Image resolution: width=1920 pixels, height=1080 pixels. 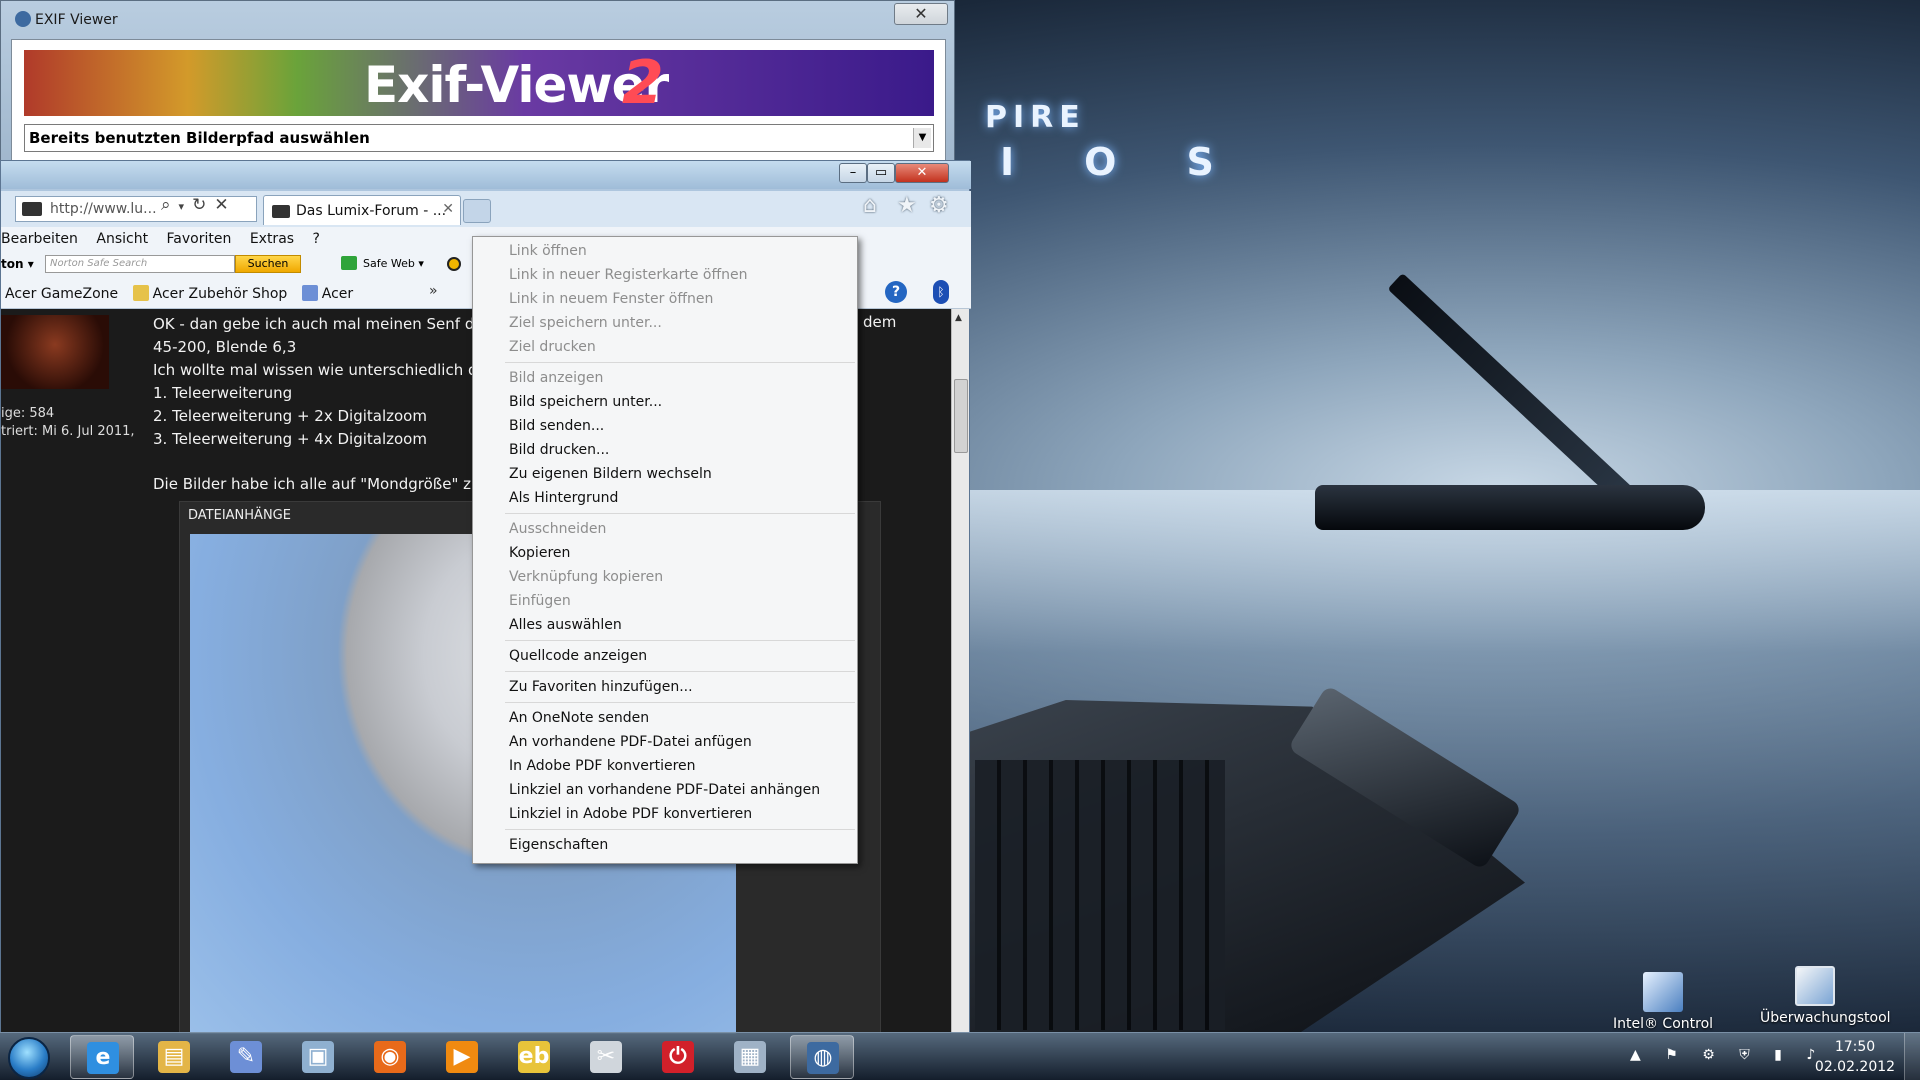 I want to click on context-menu-item: Verknüpfung kopieren, so click(x=665, y=577).